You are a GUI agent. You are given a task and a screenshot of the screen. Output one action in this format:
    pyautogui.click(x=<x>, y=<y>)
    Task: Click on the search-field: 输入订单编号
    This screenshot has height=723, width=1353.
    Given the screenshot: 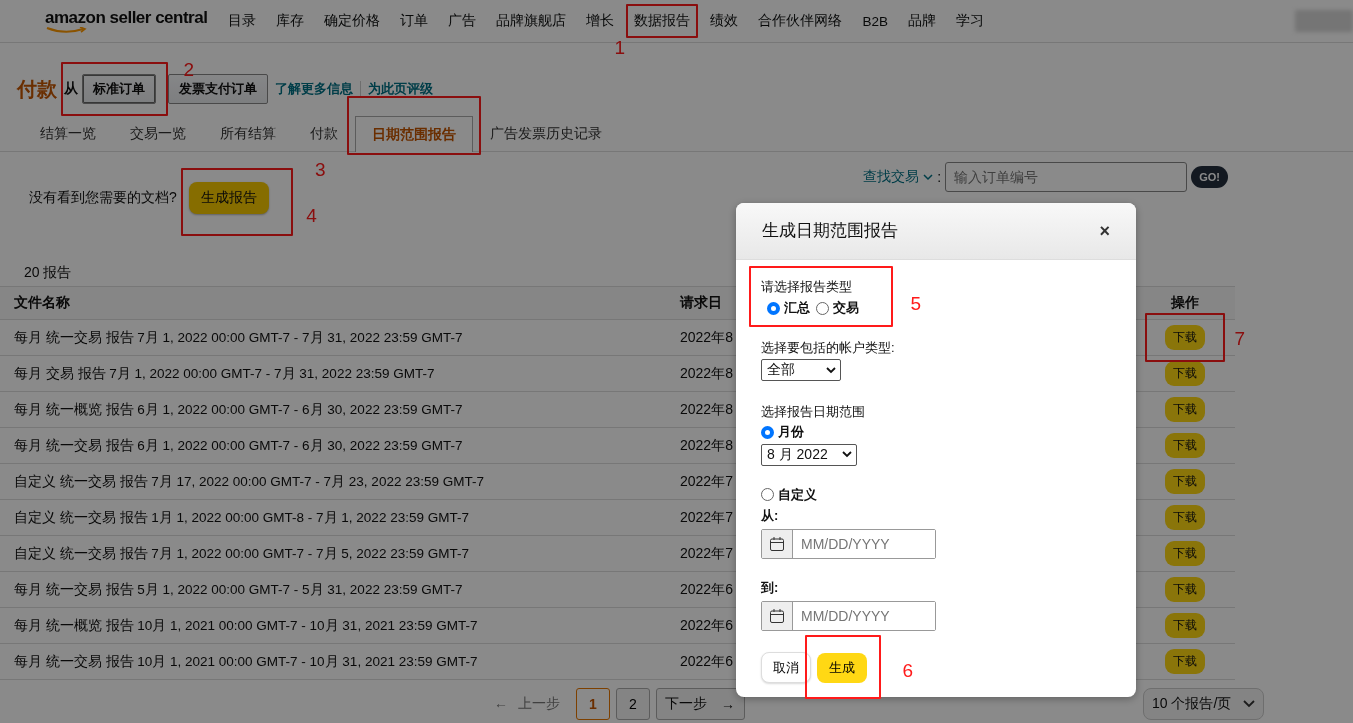 What is the action you would take?
    pyautogui.click(x=1066, y=177)
    